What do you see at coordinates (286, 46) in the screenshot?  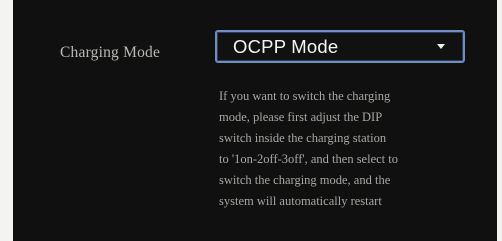 I see `charging-mode-selected-value: OCPP Mode` at bounding box center [286, 46].